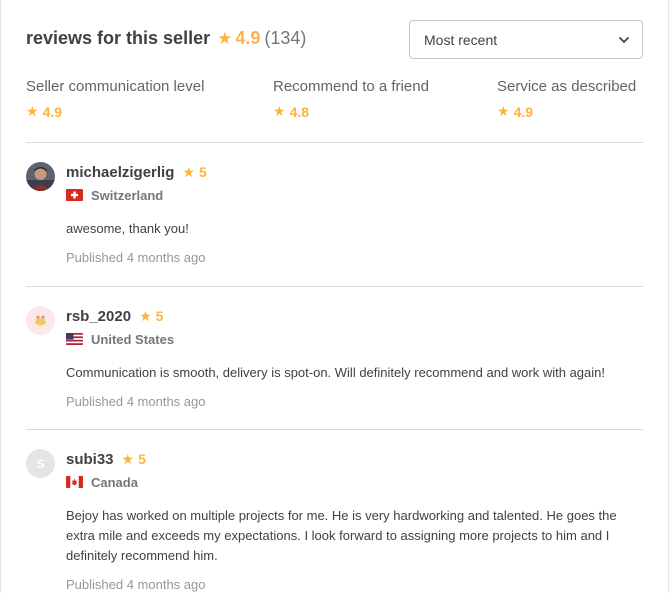  I want to click on avatar: S, so click(40, 463).